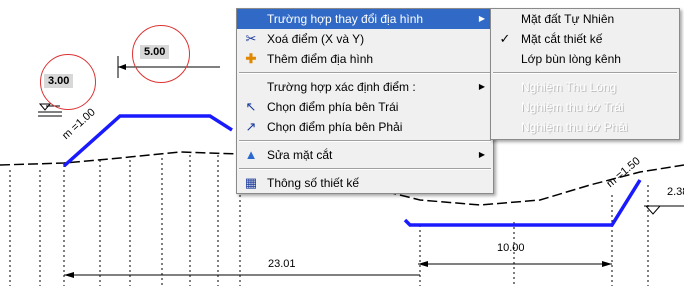 Image resolution: width=684 pixels, height=286 pixels. Describe the element at coordinates (316, 39) in the screenshot. I see `menu-item-label: Xoá điểm (X và Y)` at that location.